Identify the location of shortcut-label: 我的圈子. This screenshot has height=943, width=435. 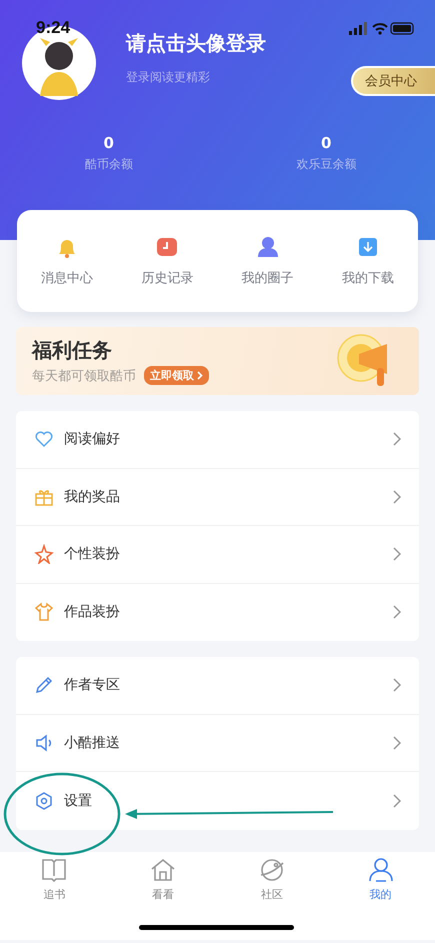
(268, 278).